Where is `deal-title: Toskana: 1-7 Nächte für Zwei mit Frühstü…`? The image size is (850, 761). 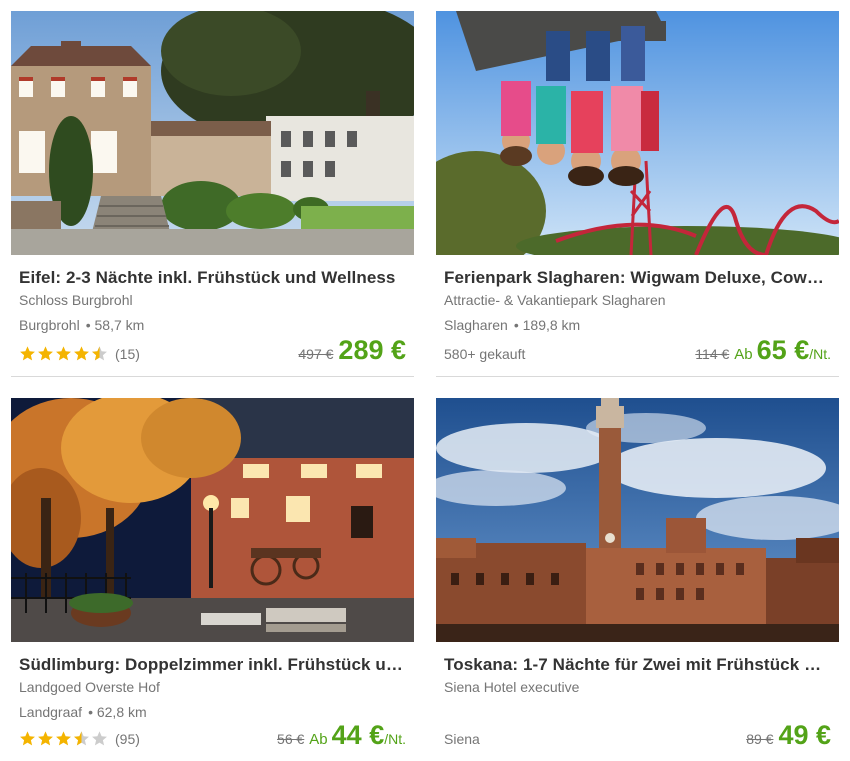 deal-title: Toskana: 1-7 Nächte für Zwei mit Frühstü… is located at coordinates (637, 665).